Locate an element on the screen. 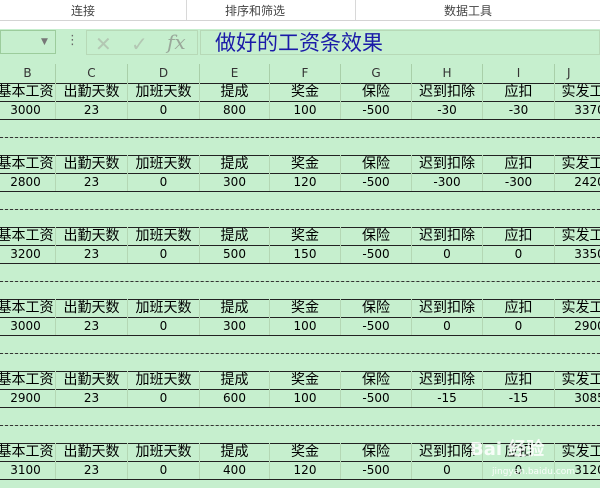  value-cell: 3000 is located at coordinates (28, 110).